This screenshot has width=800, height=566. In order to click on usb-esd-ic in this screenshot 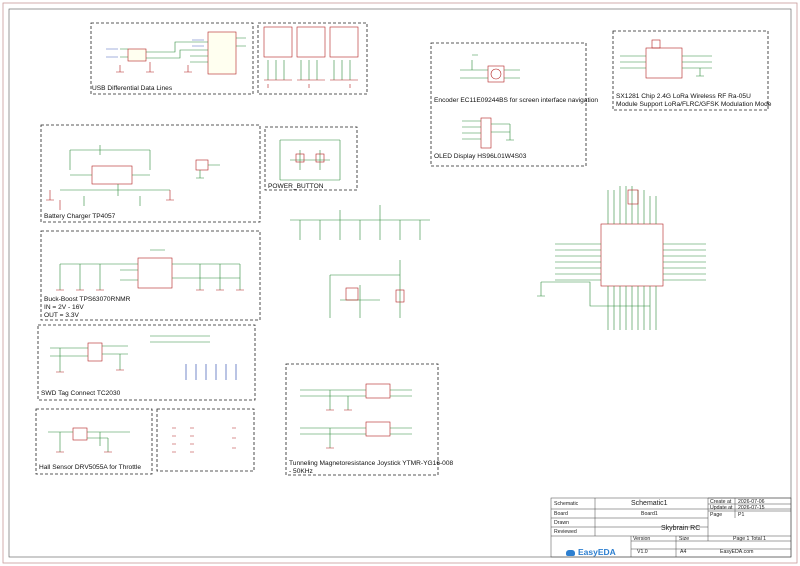, I will do `click(137, 55)`.